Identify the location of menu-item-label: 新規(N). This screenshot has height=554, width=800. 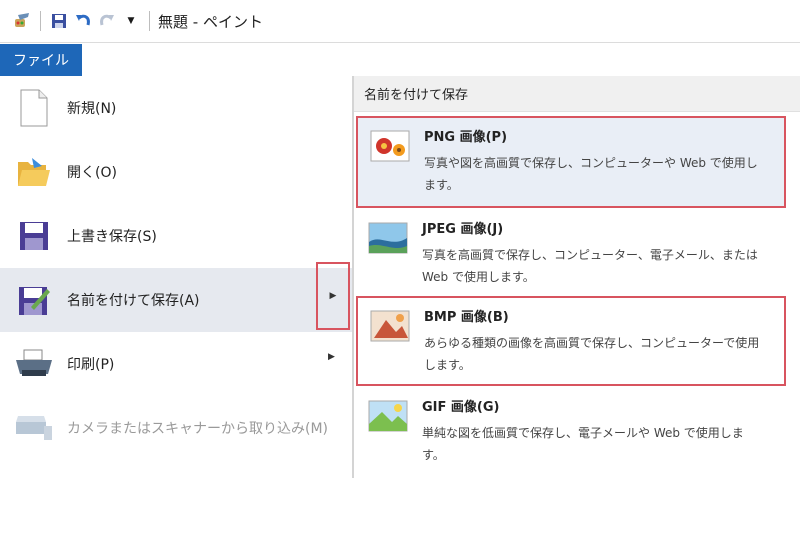
(92, 109).